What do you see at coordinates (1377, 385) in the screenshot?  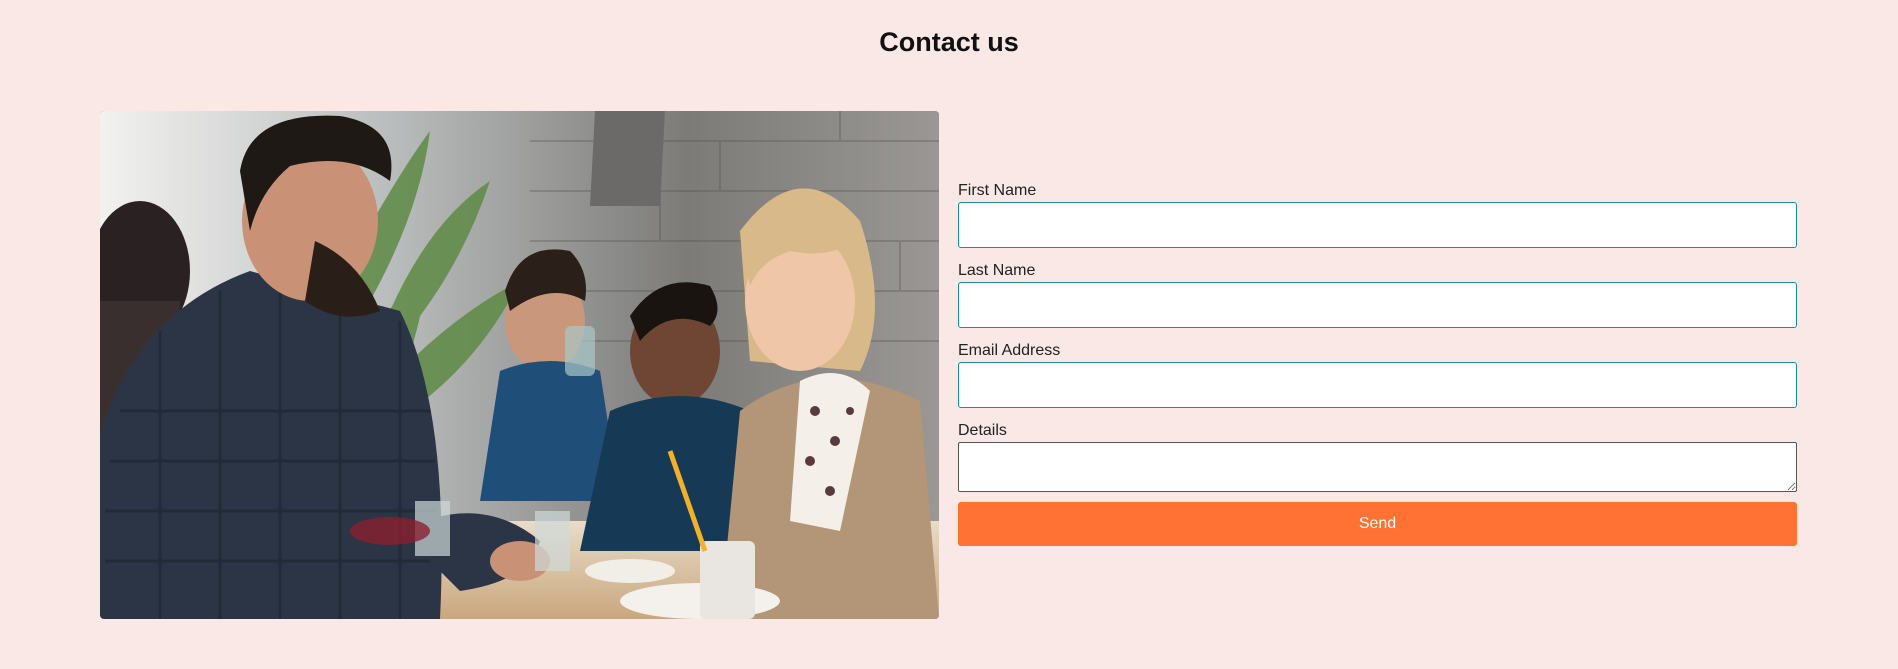 I see `email-address-field` at bounding box center [1377, 385].